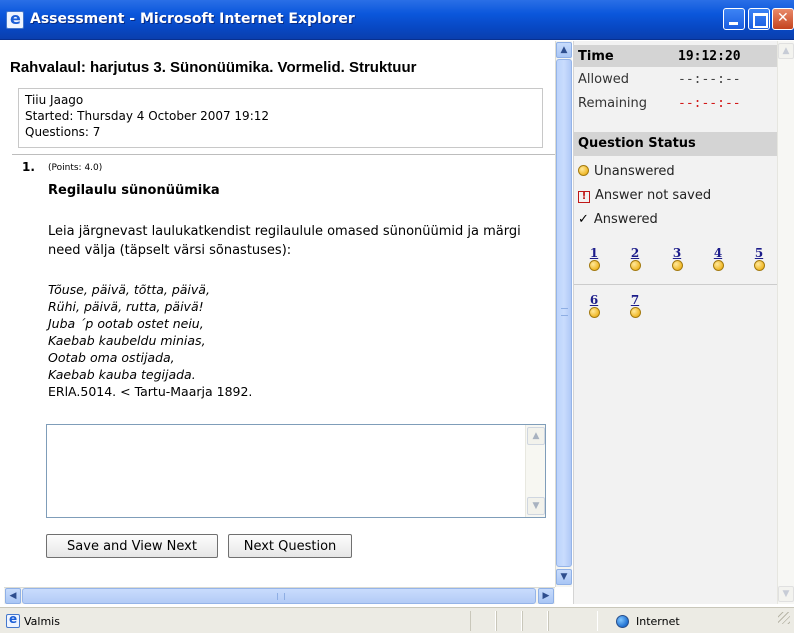 This screenshot has width=794, height=633. Describe the element at coordinates (127, 340) in the screenshot. I see `poem-line: Kaebab kaubeldu minias,` at that location.